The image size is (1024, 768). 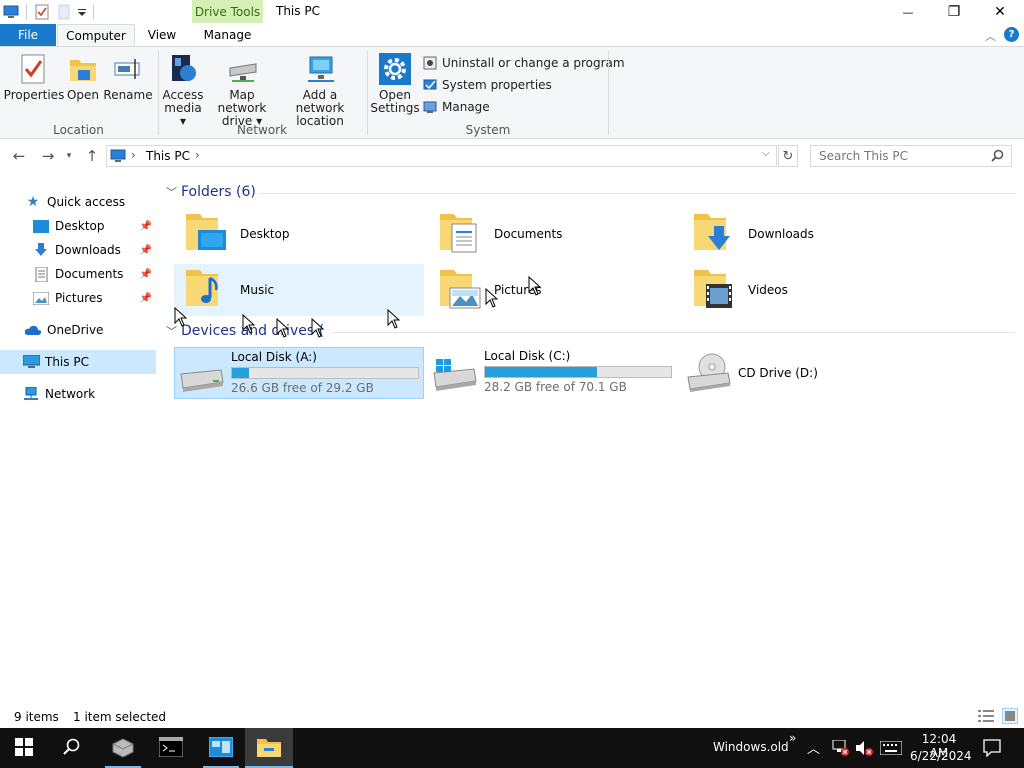 I want to click on nav-desktop: Desktop 📌, so click(x=78, y=226).